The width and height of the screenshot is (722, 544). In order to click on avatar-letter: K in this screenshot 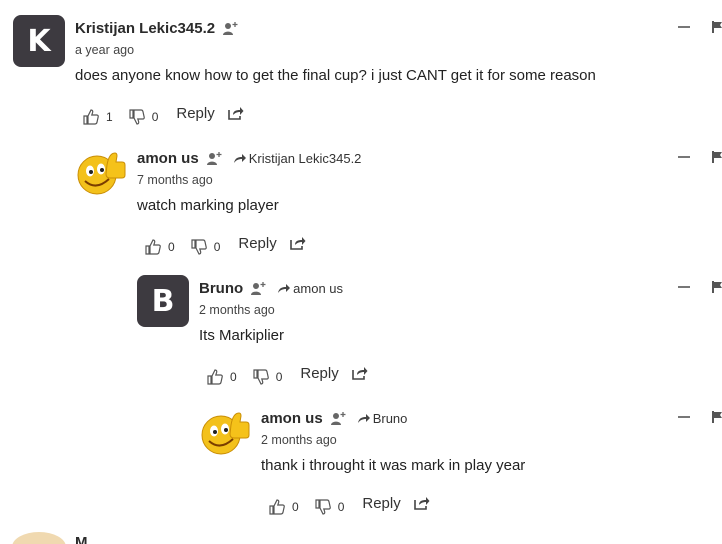, I will do `click(39, 41)`.